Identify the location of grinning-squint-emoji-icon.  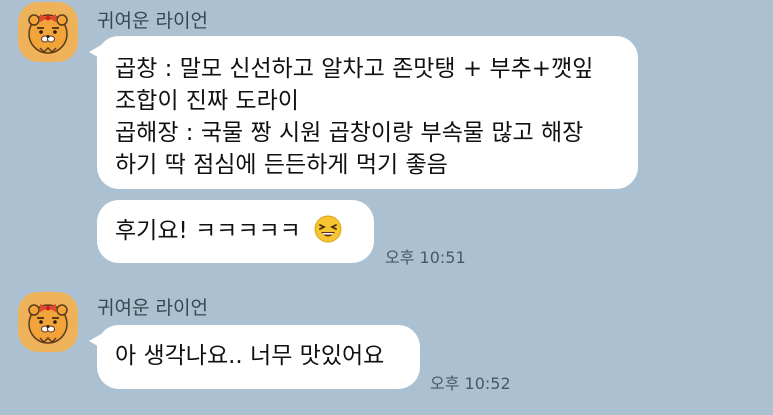
(328, 229).